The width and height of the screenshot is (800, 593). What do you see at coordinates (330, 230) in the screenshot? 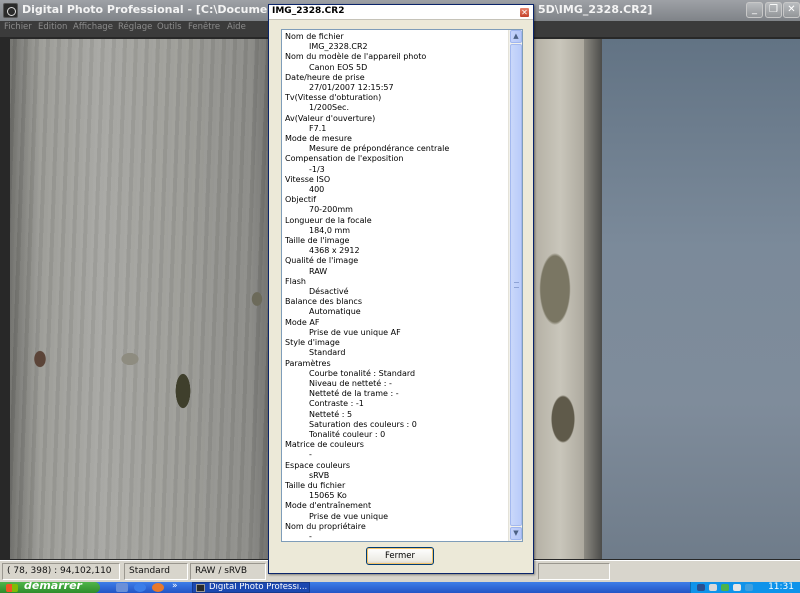
I see `info-value: 184,0 mm` at bounding box center [330, 230].